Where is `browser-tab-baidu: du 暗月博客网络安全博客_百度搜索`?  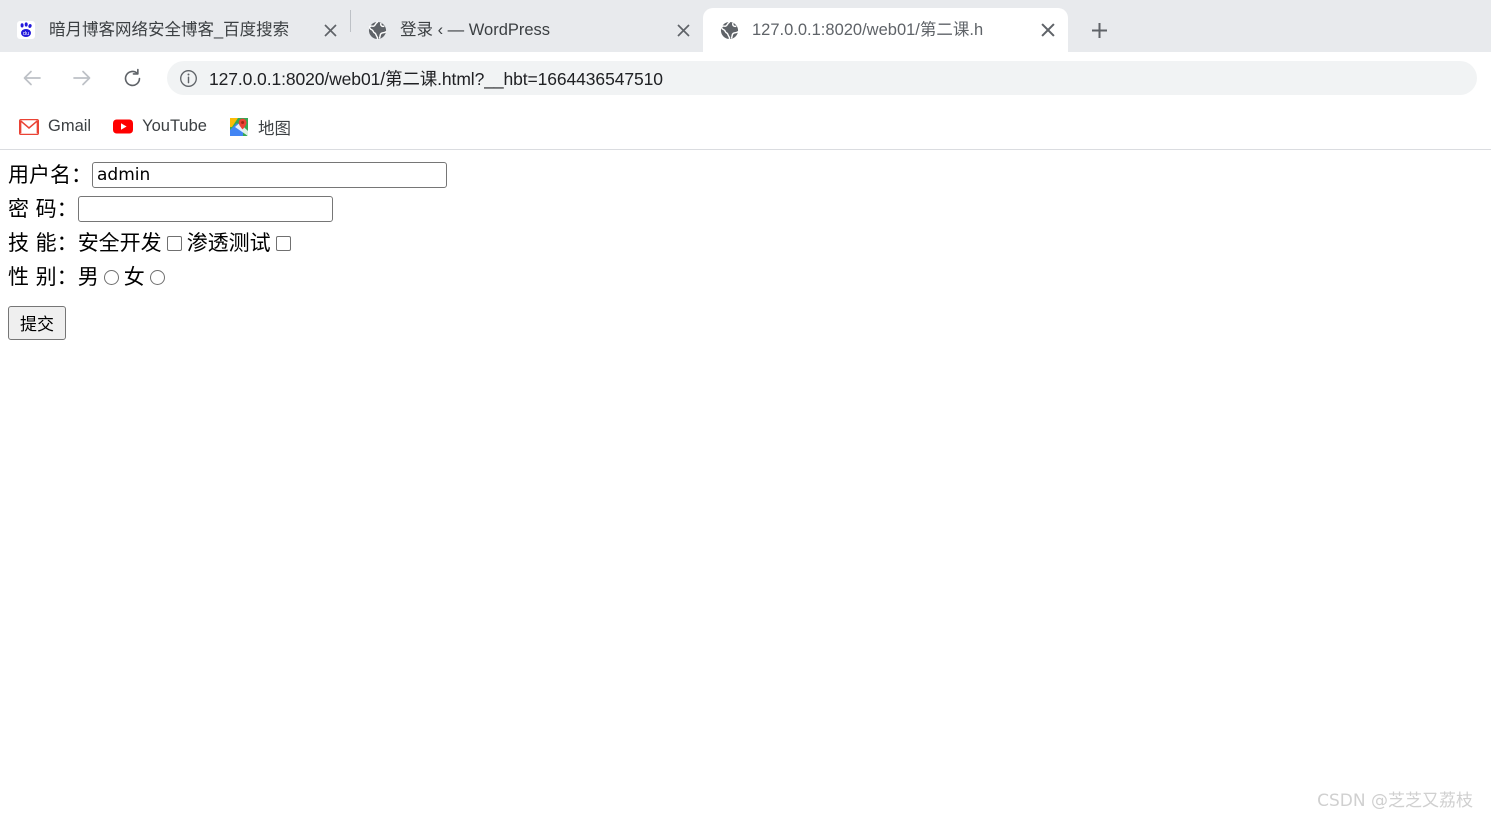 browser-tab-baidu: du 暗月博客网络安全博客_百度搜索 is located at coordinates (175, 30).